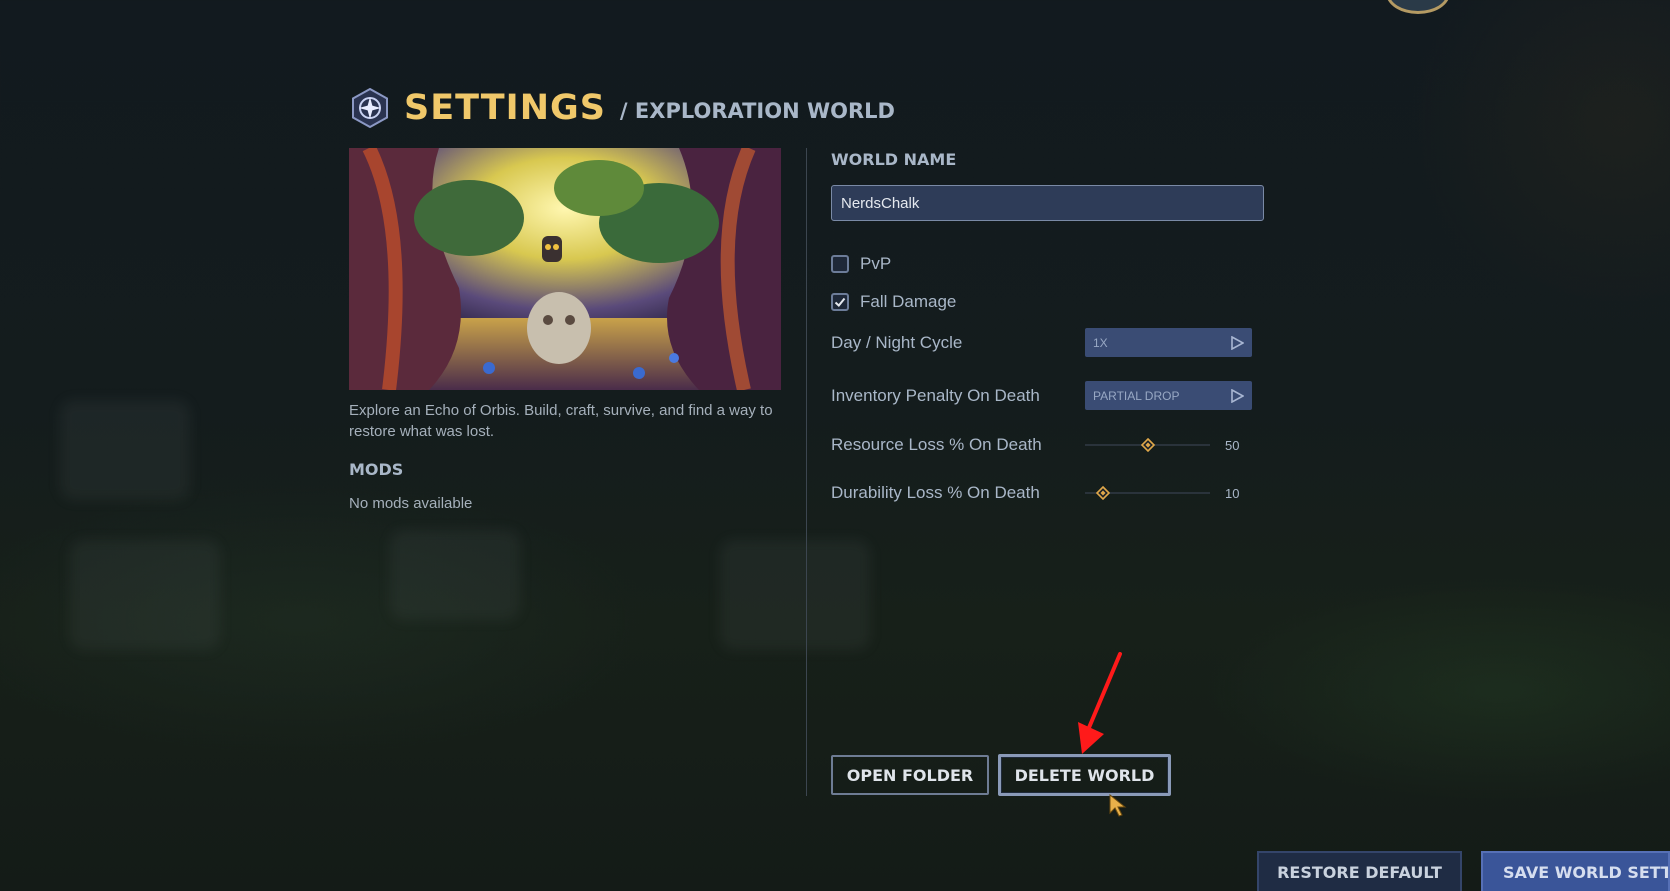  What do you see at coordinates (897, 342) in the screenshot?
I see `day-night-cycle-label: Day / Night Cycle` at bounding box center [897, 342].